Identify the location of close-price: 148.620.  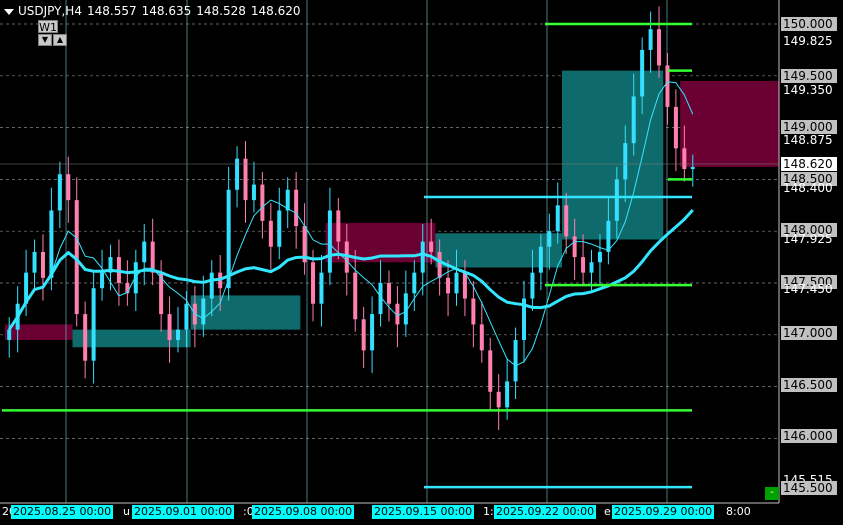
(275, 11).